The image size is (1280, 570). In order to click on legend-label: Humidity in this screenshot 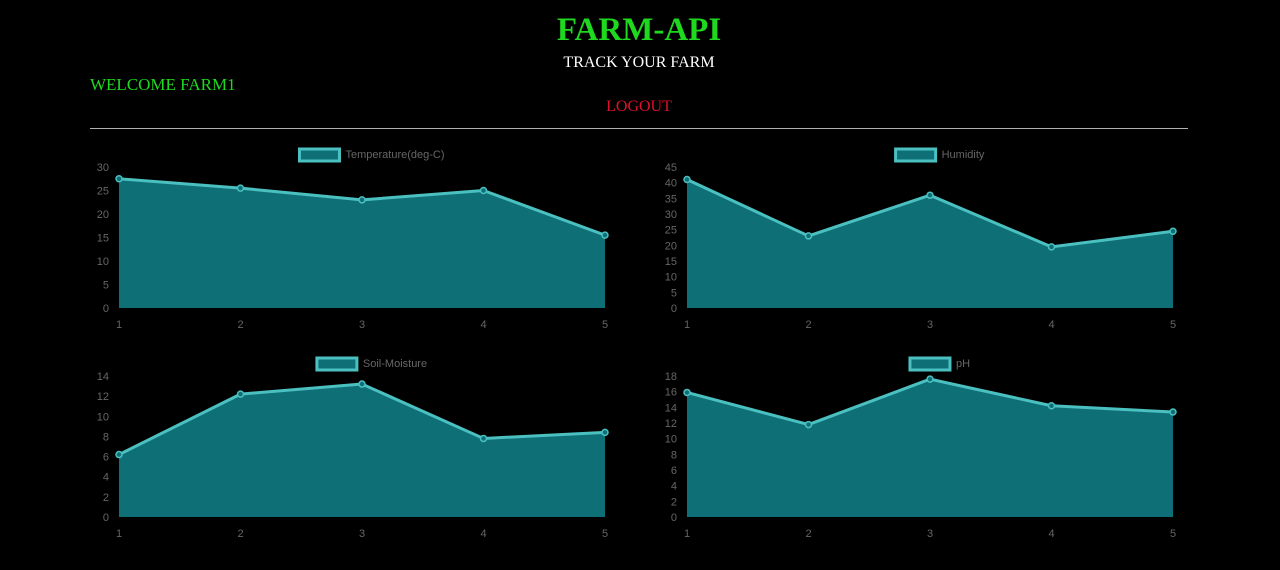, I will do `click(963, 155)`.